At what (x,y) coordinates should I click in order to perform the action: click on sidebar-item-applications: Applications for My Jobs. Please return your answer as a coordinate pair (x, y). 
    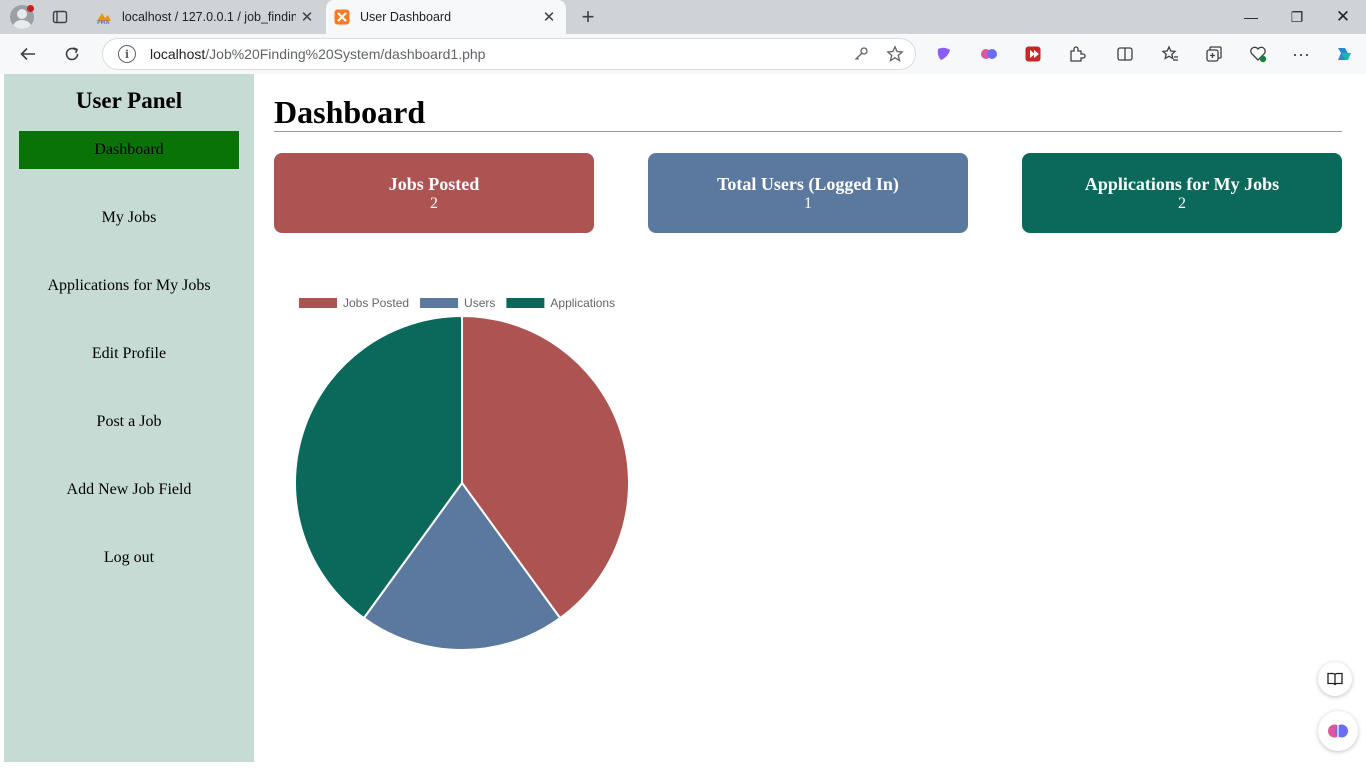
    Looking at the image, I should click on (129, 286).